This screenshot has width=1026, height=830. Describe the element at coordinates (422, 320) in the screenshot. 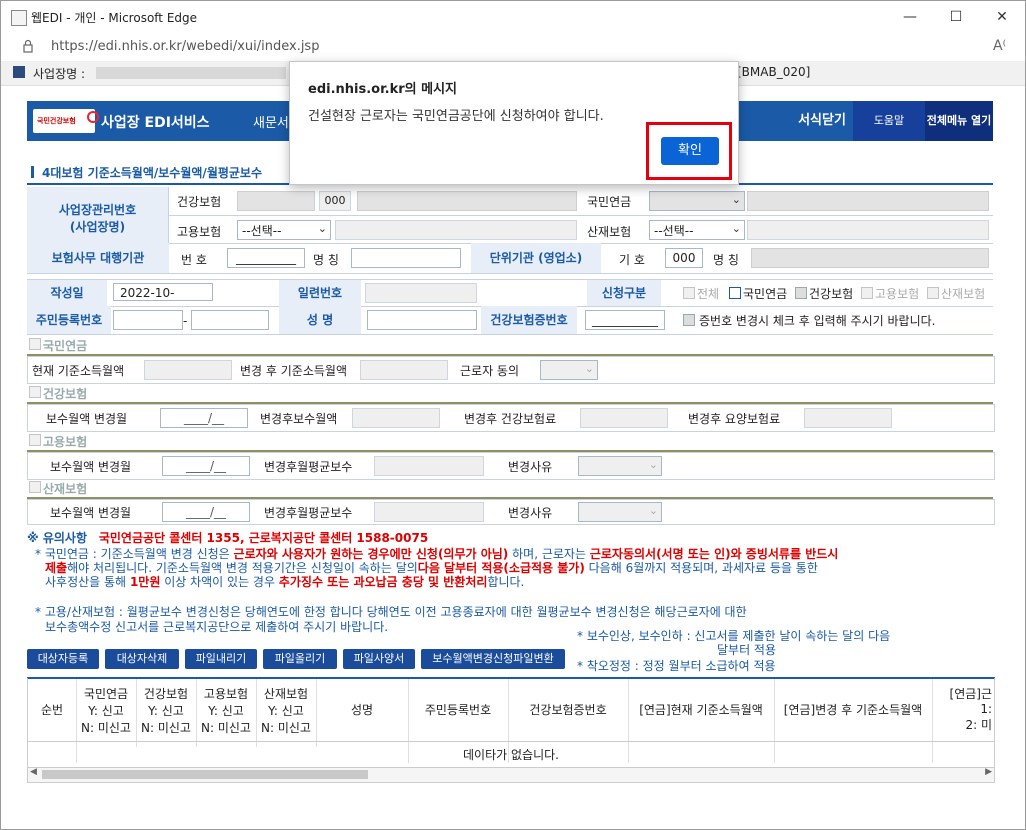

I see `person-name-input` at that location.